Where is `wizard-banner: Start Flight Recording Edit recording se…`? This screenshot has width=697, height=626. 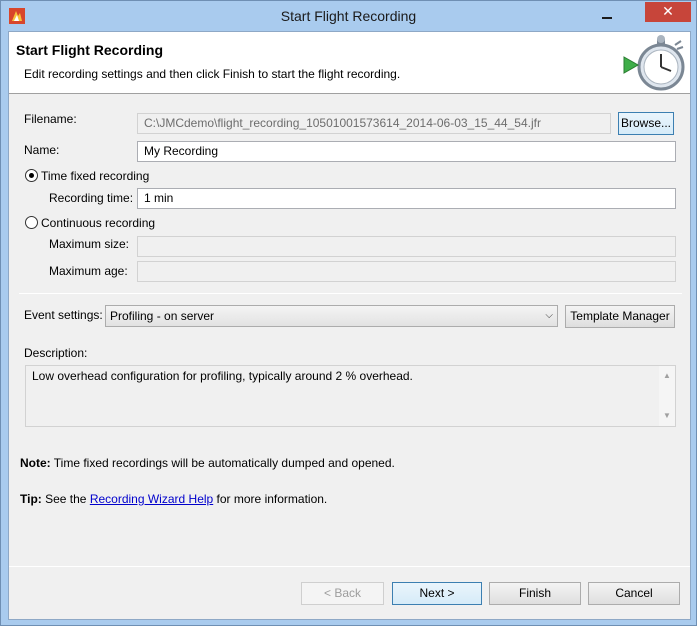
wizard-banner: Start Flight Recording Edit recording se… is located at coordinates (349, 63).